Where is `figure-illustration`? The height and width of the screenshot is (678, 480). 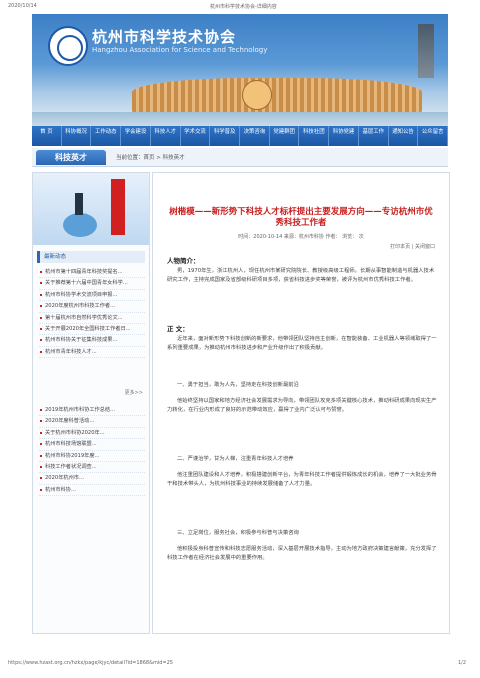
figure-illustration is located at coordinates (79, 204).